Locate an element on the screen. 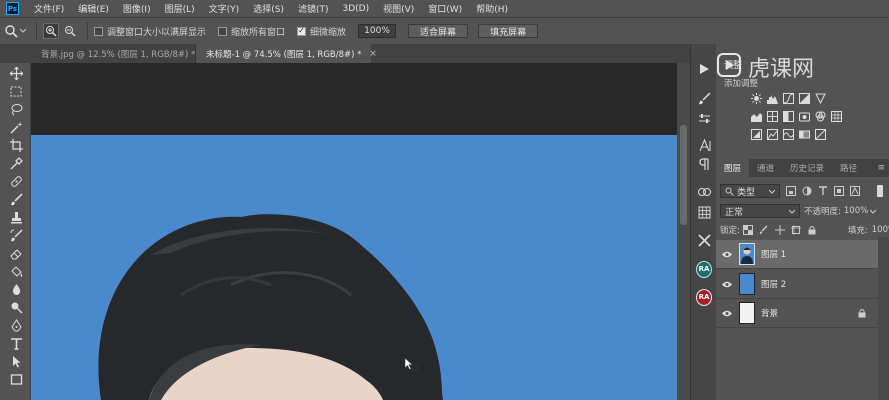  crop-tool is located at coordinates (16, 145).